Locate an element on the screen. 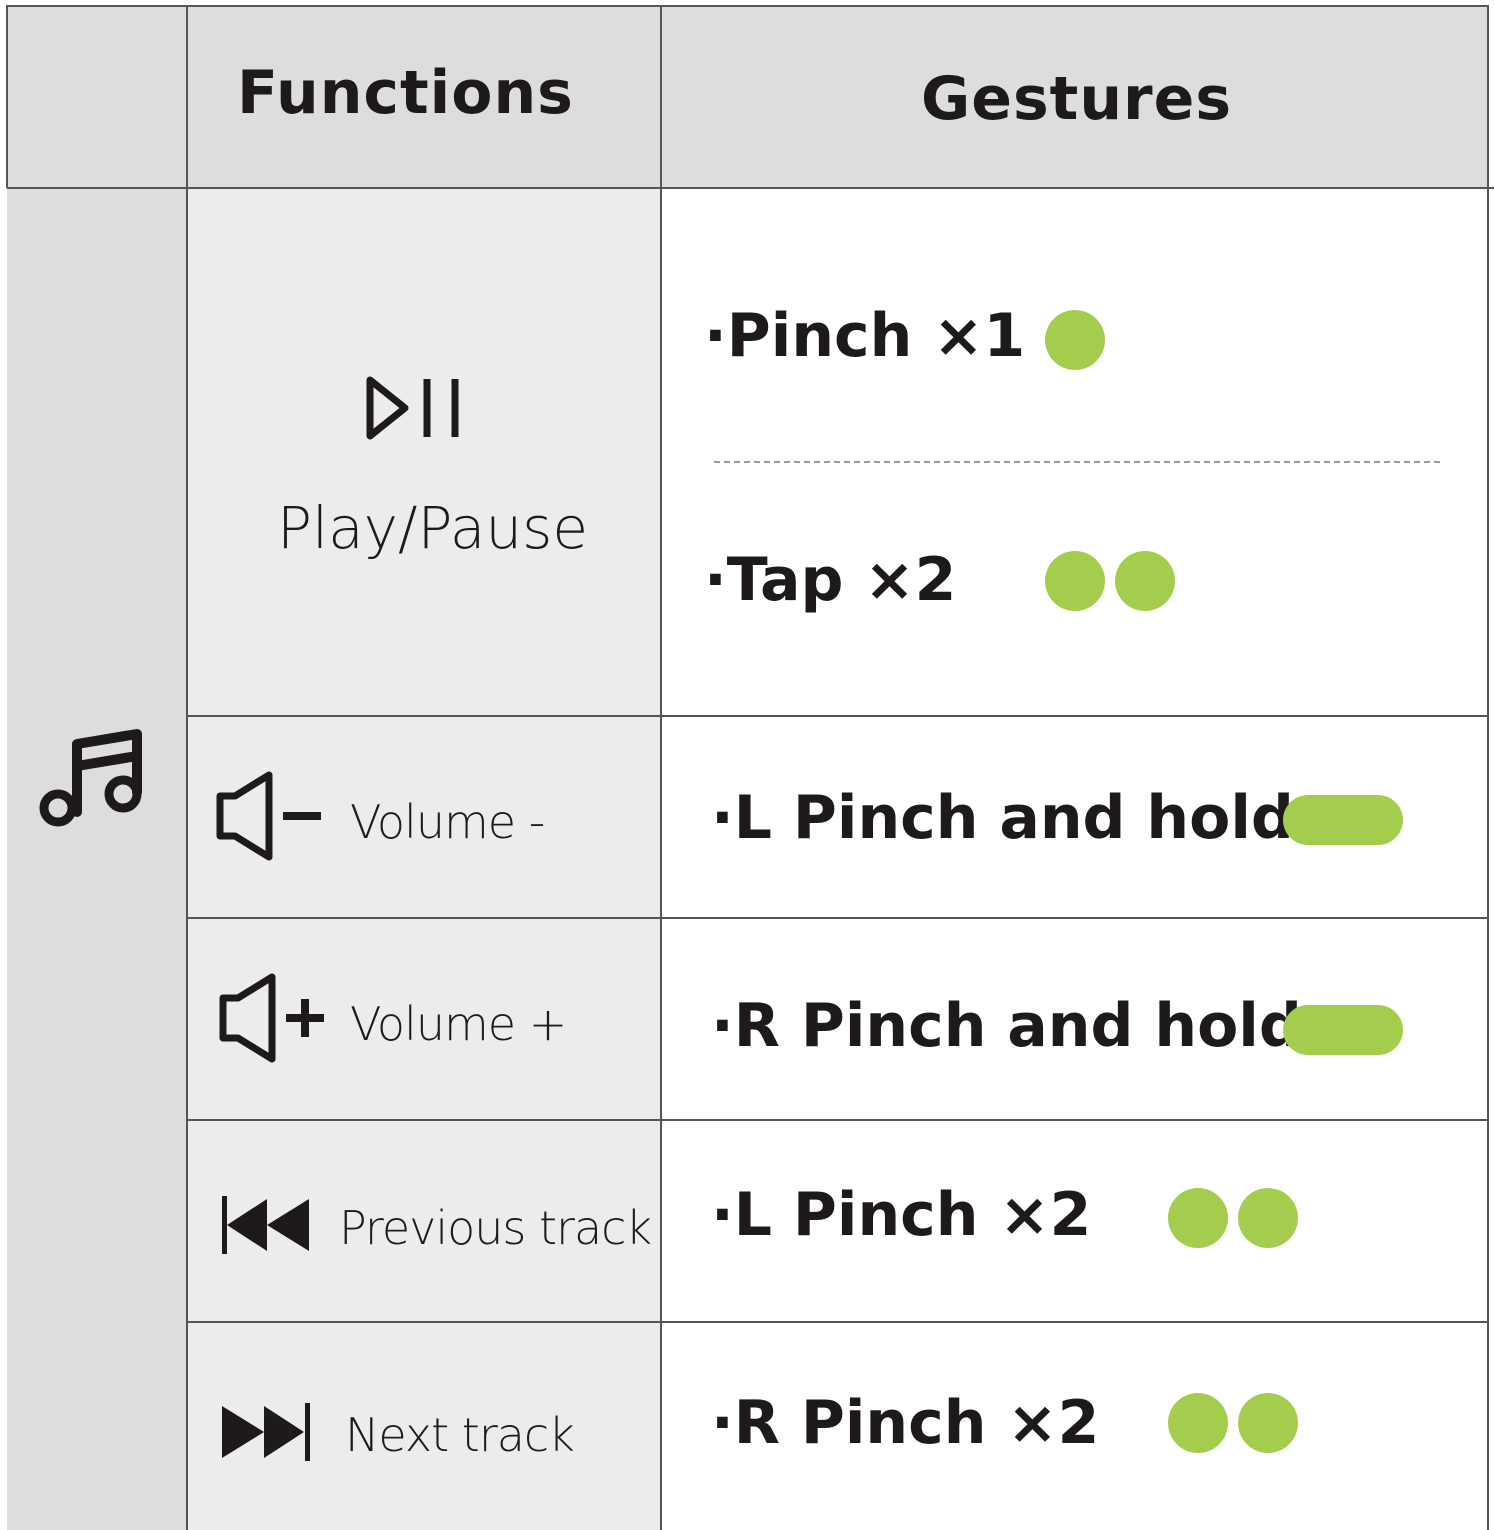 The image size is (1494, 1530). gesture-label: ·R Pinch ×2 is located at coordinates (905, 1423).